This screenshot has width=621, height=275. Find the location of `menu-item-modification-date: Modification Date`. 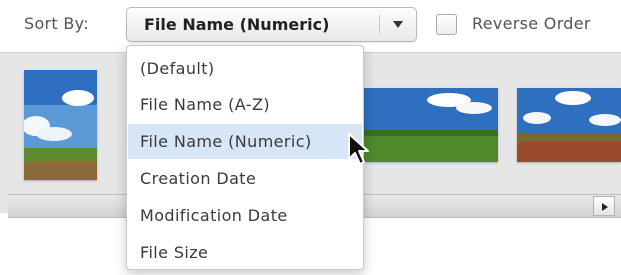

menu-item-modification-date: Modification Date is located at coordinates (245, 215).